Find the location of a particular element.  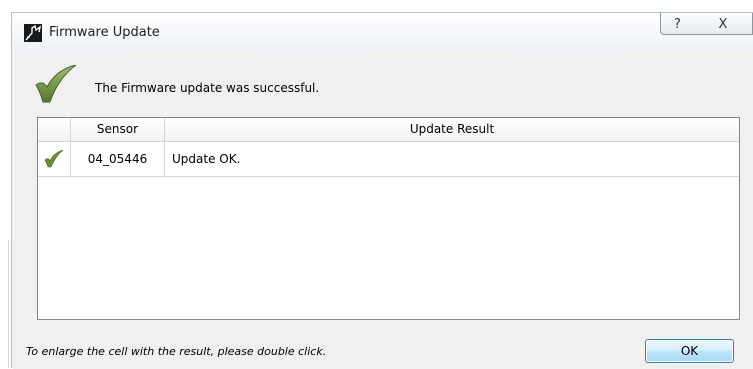

check-icon is located at coordinates (54, 159).